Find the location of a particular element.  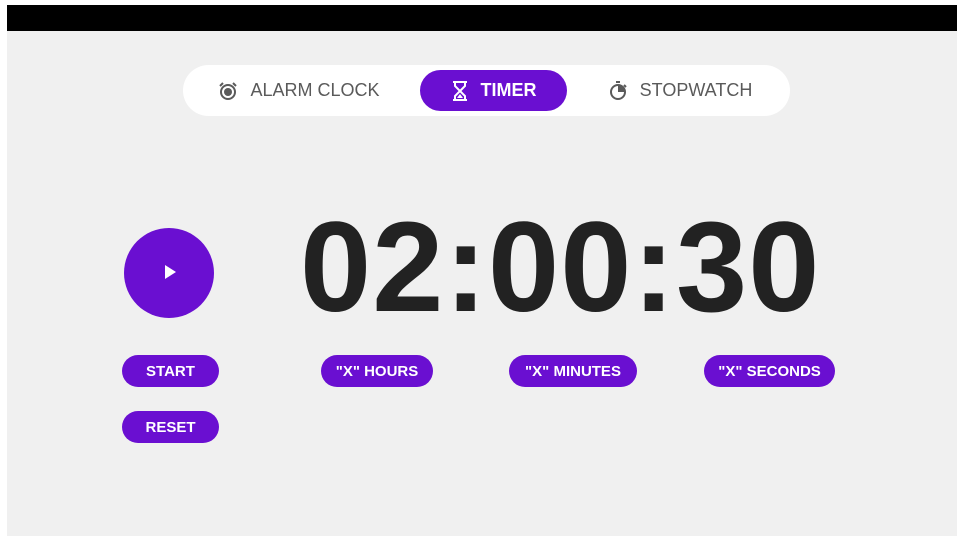

mode-tab-bar: ALARM CLOCK TIMER STOPWATCH is located at coordinates (486, 90).